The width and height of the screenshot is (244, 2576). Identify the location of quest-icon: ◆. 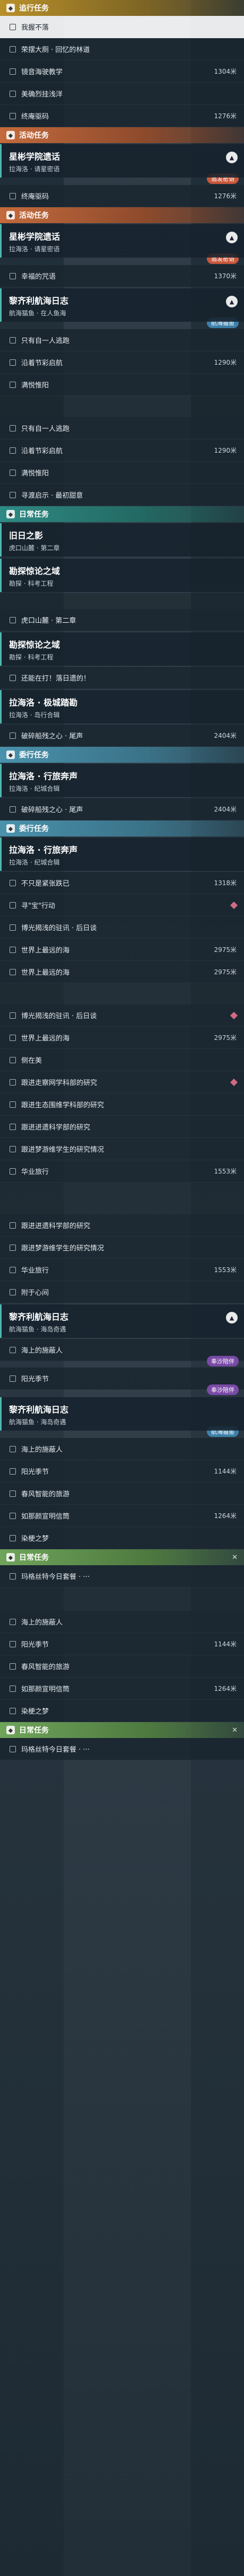
(10, 828).